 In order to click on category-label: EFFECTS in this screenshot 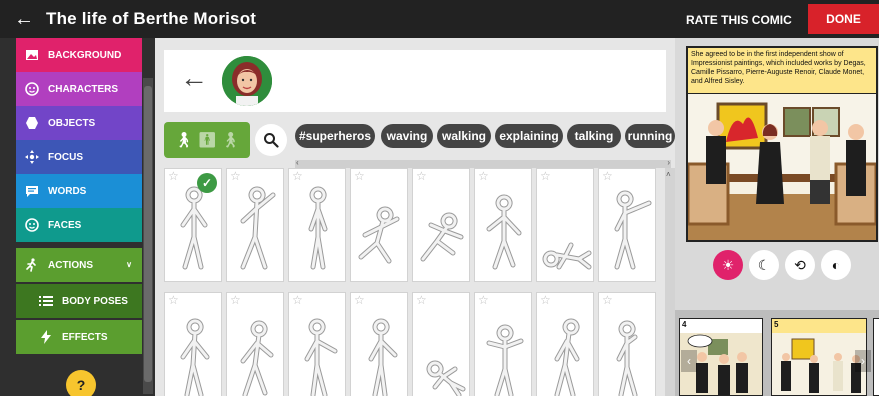, I will do `click(85, 337)`.